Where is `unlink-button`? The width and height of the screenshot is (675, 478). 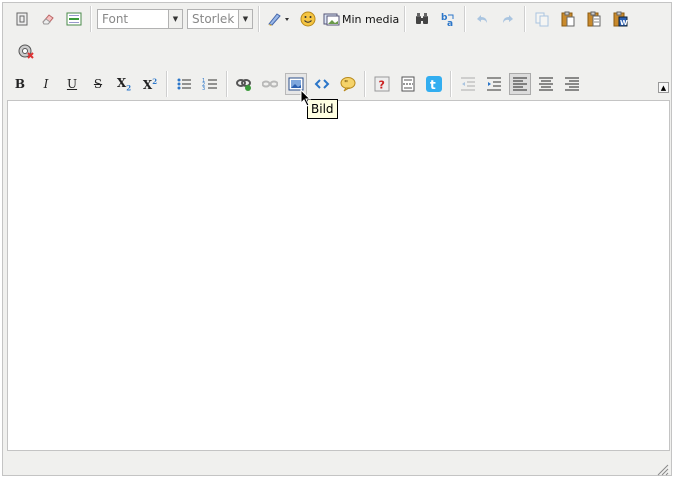
unlink-button is located at coordinates (270, 84).